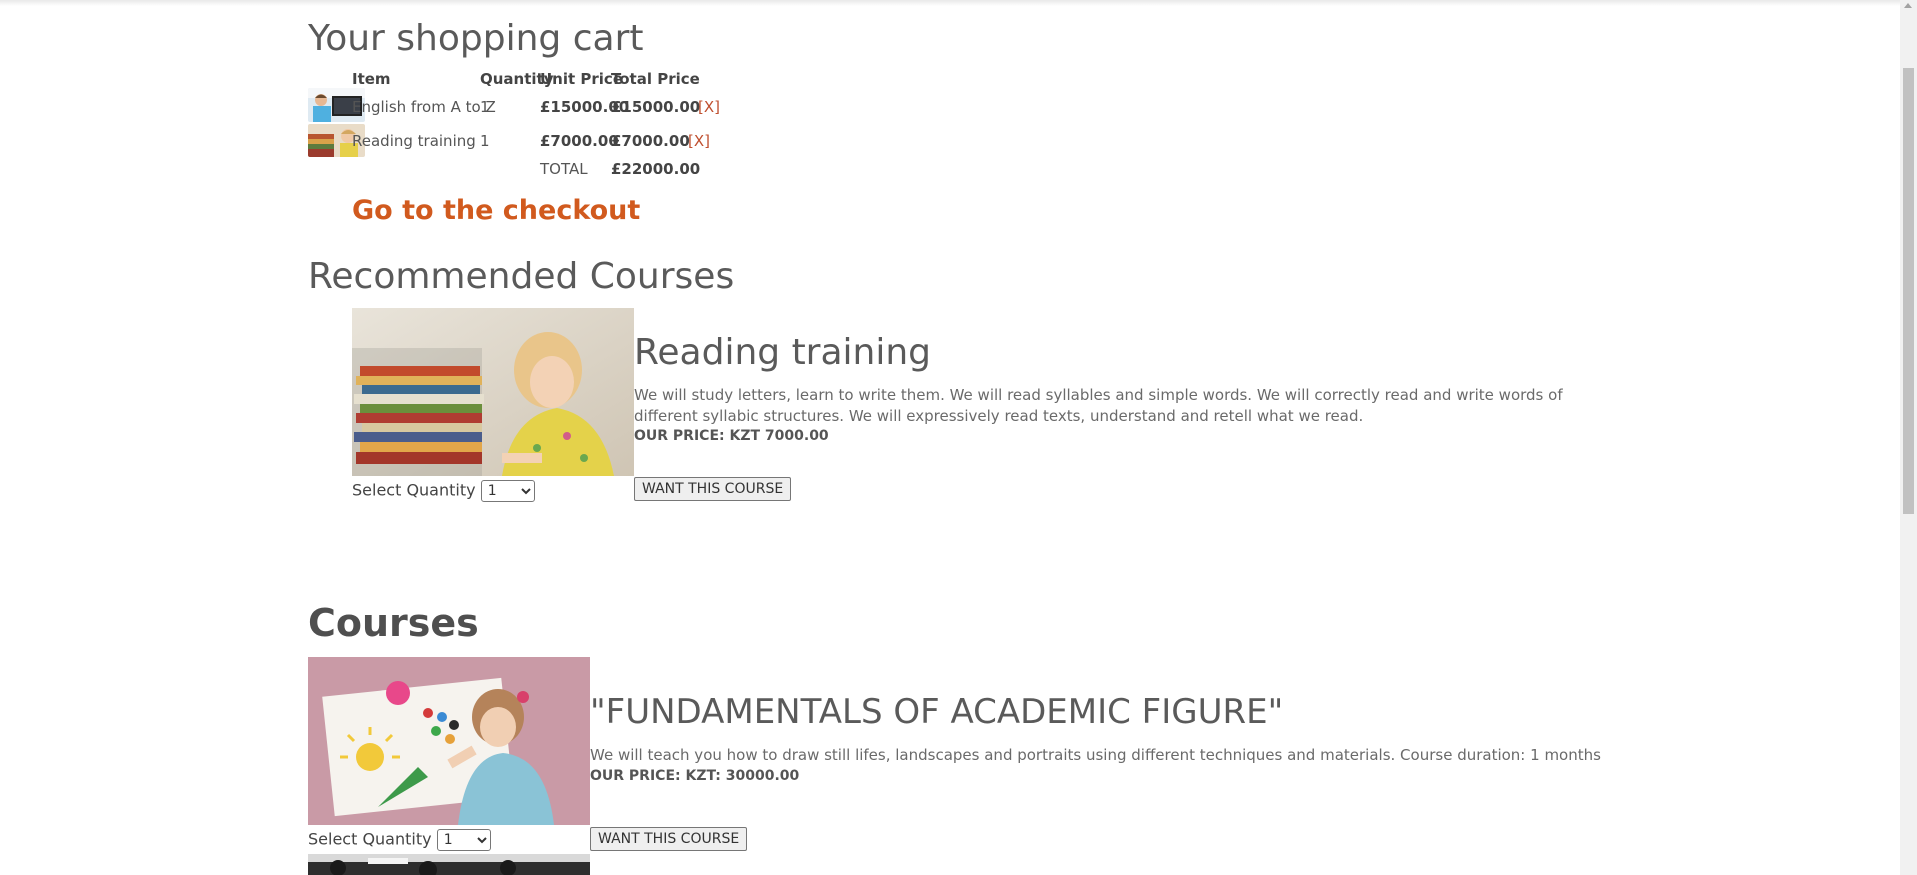 The image size is (1917, 875). What do you see at coordinates (476, 38) in the screenshot?
I see `cart-title: Your shopping cart` at bounding box center [476, 38].